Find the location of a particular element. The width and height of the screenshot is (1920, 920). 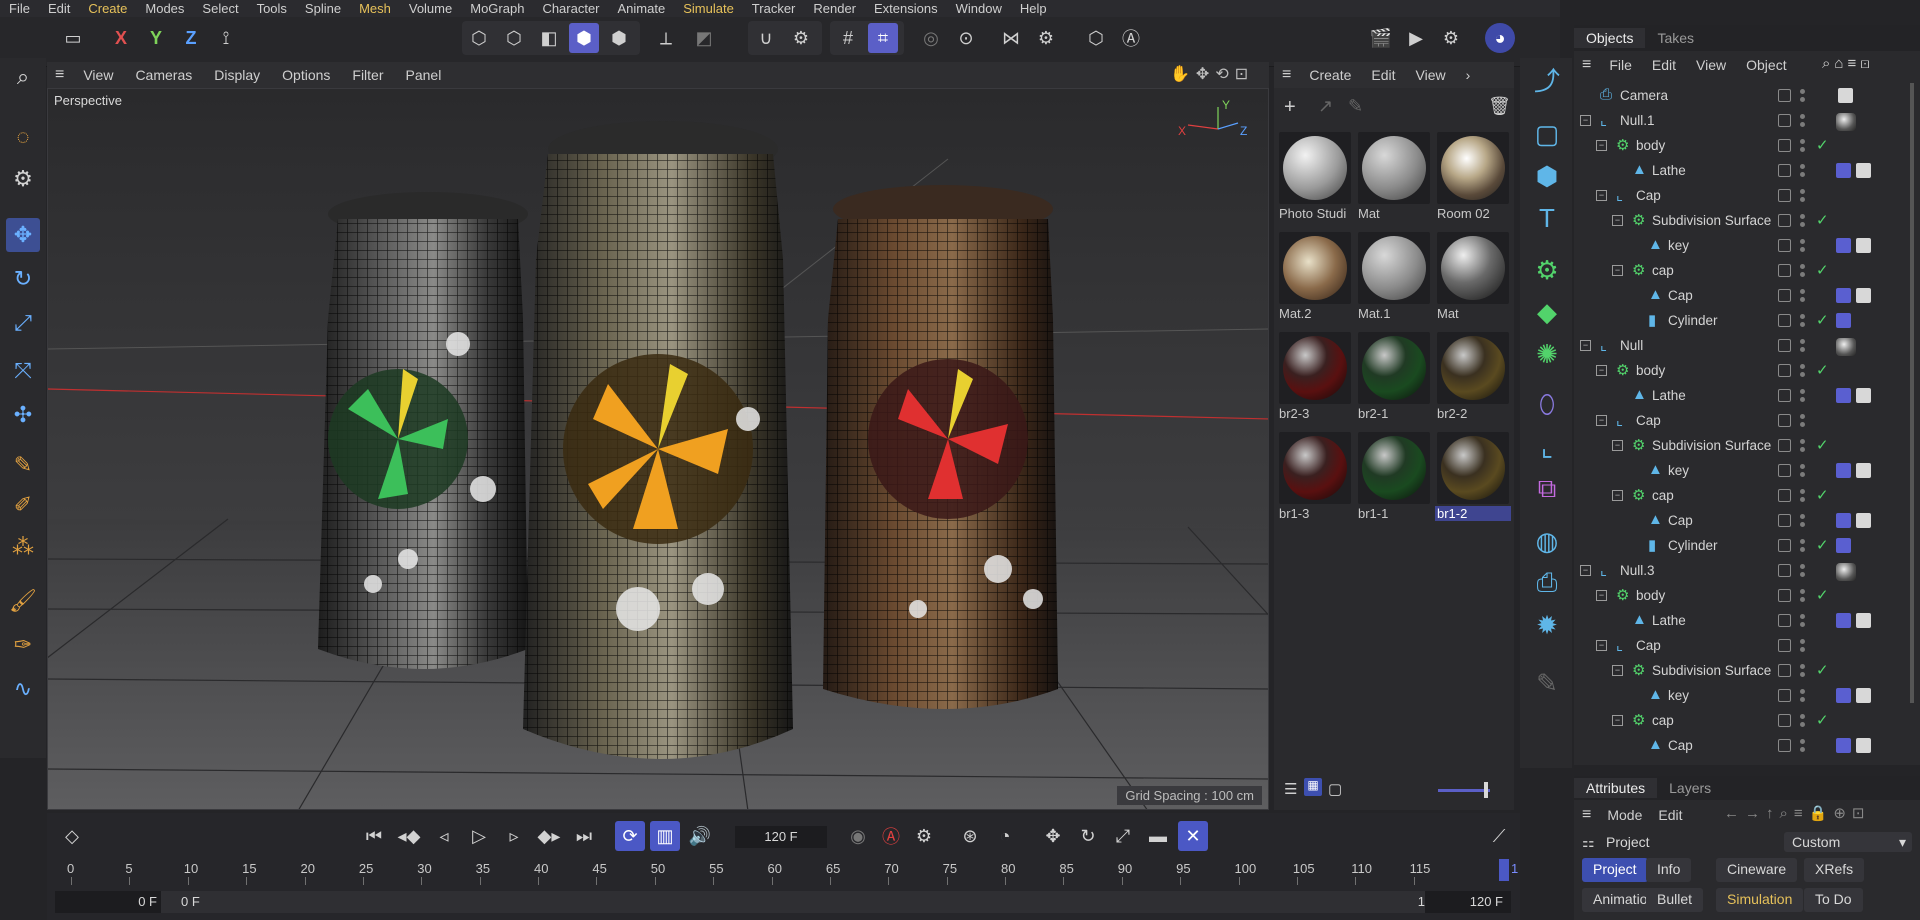

symmetry-settings-icon: ⚙ is located at coordinates (1046, 38).